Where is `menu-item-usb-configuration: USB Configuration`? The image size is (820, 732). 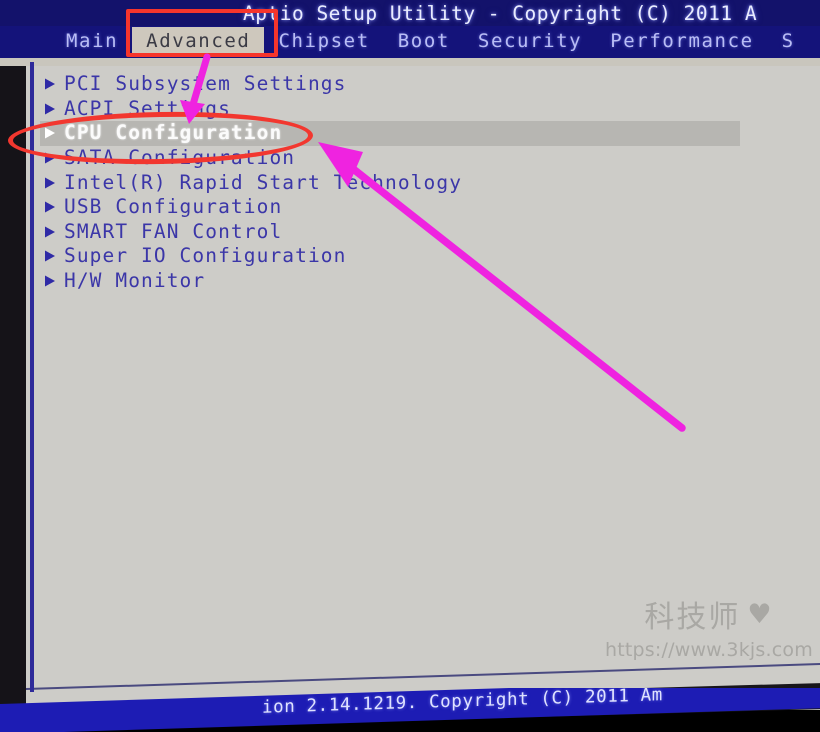 menu-item-usb-configuration: USB Configuration is located at coordinates (390, 207).